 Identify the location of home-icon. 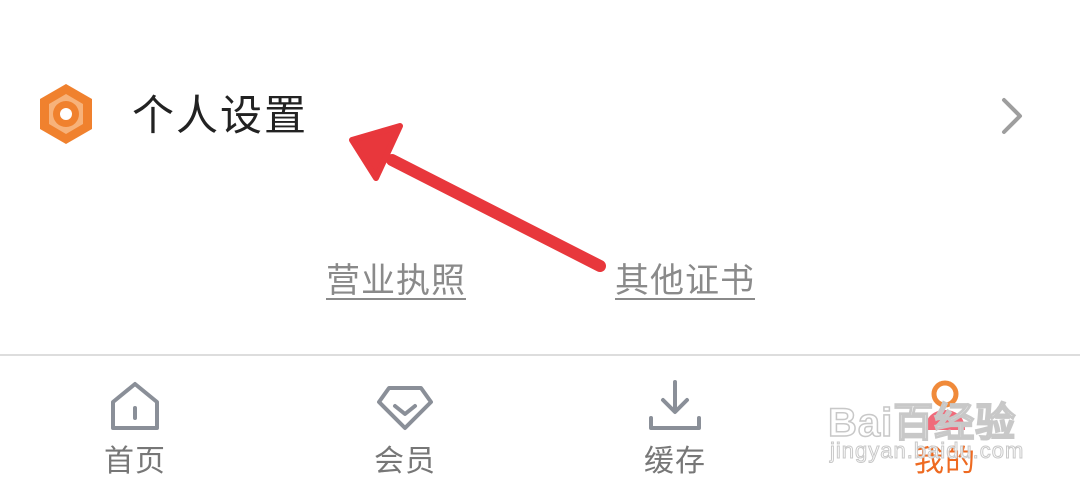
(135, 406).